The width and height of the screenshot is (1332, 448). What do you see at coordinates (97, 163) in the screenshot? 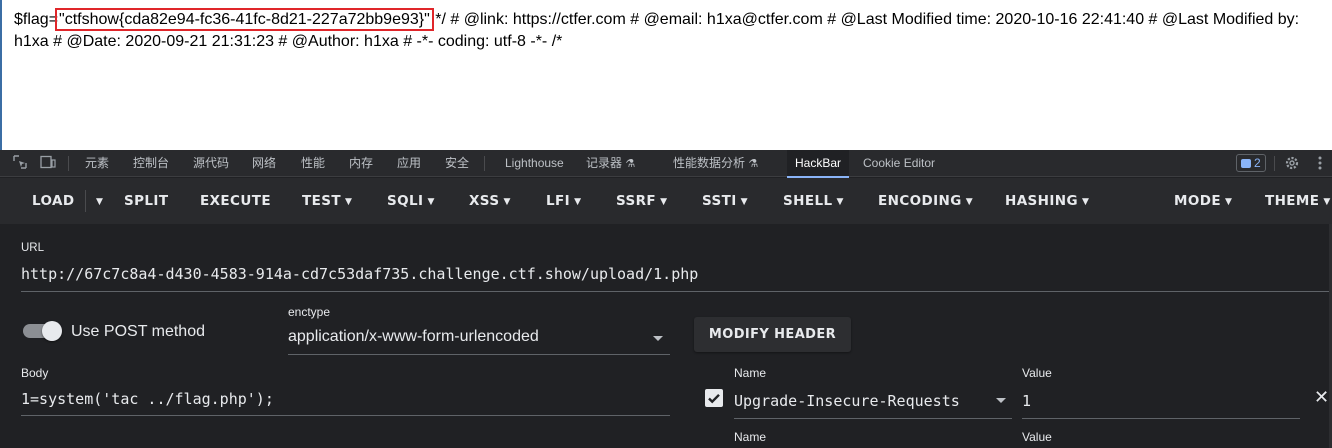
I see `tab-elements: 元素` at bounding box center [97, 163].